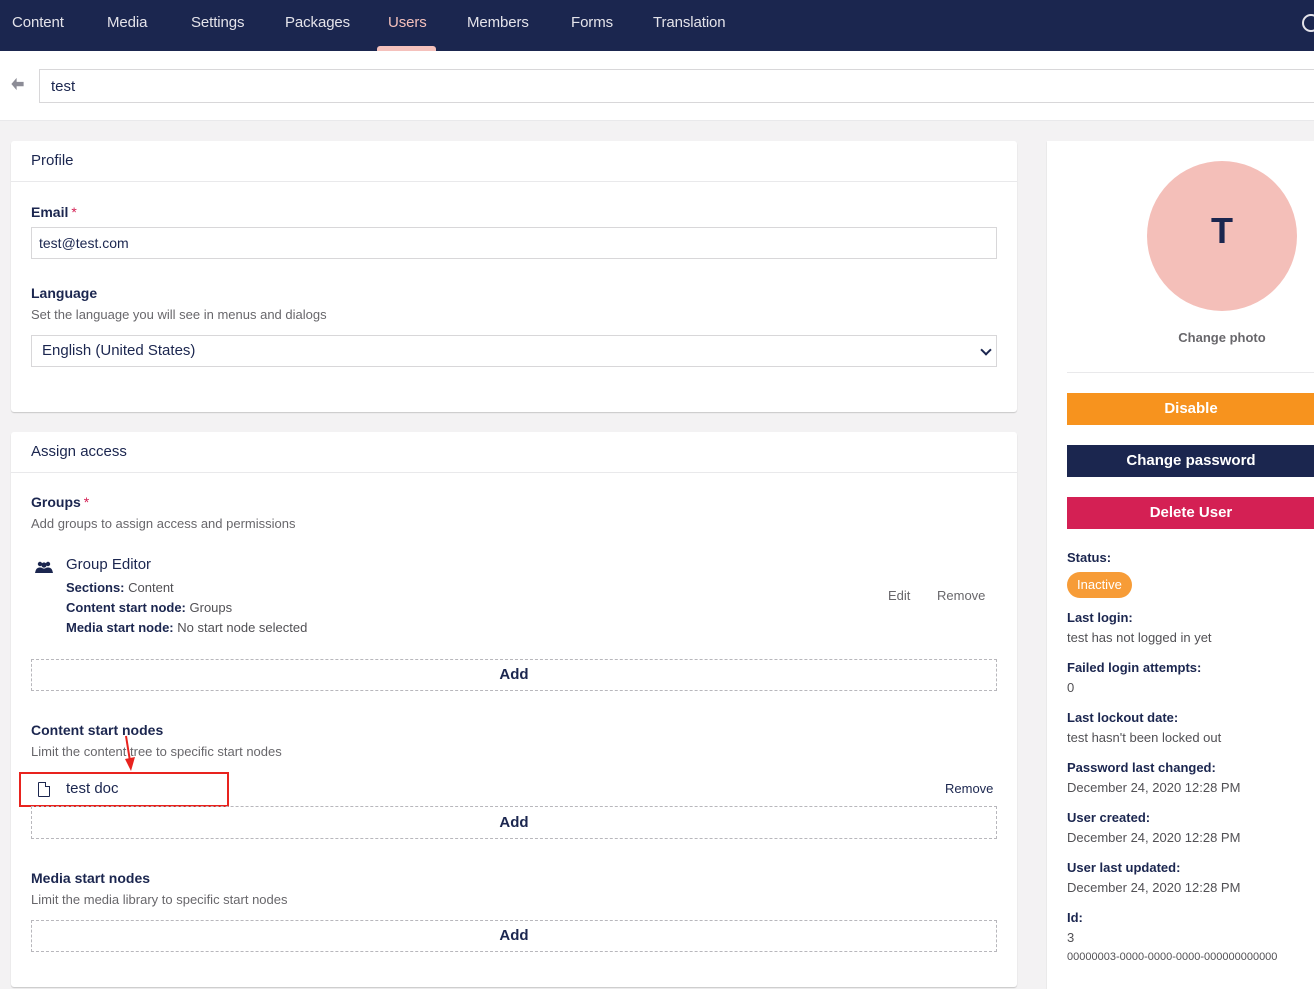 Image resolution: width=1314 pixels, height=989 pixels. I want to click on nav-settings: Settings, so click(218, 25).